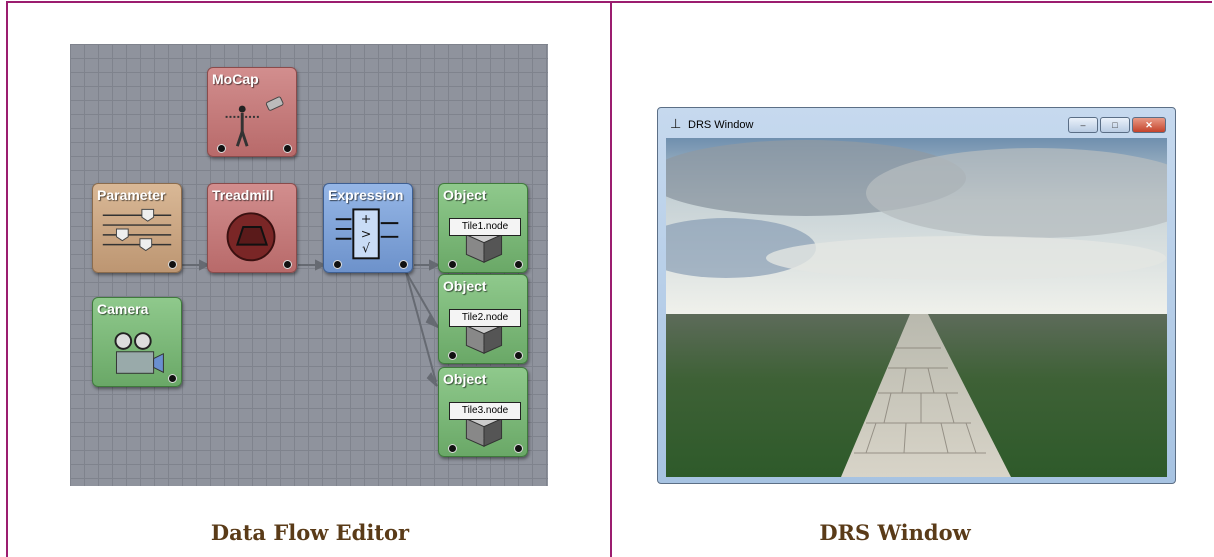  I want to click on object-node-2: Object Tile2.node, so click(483, 319).